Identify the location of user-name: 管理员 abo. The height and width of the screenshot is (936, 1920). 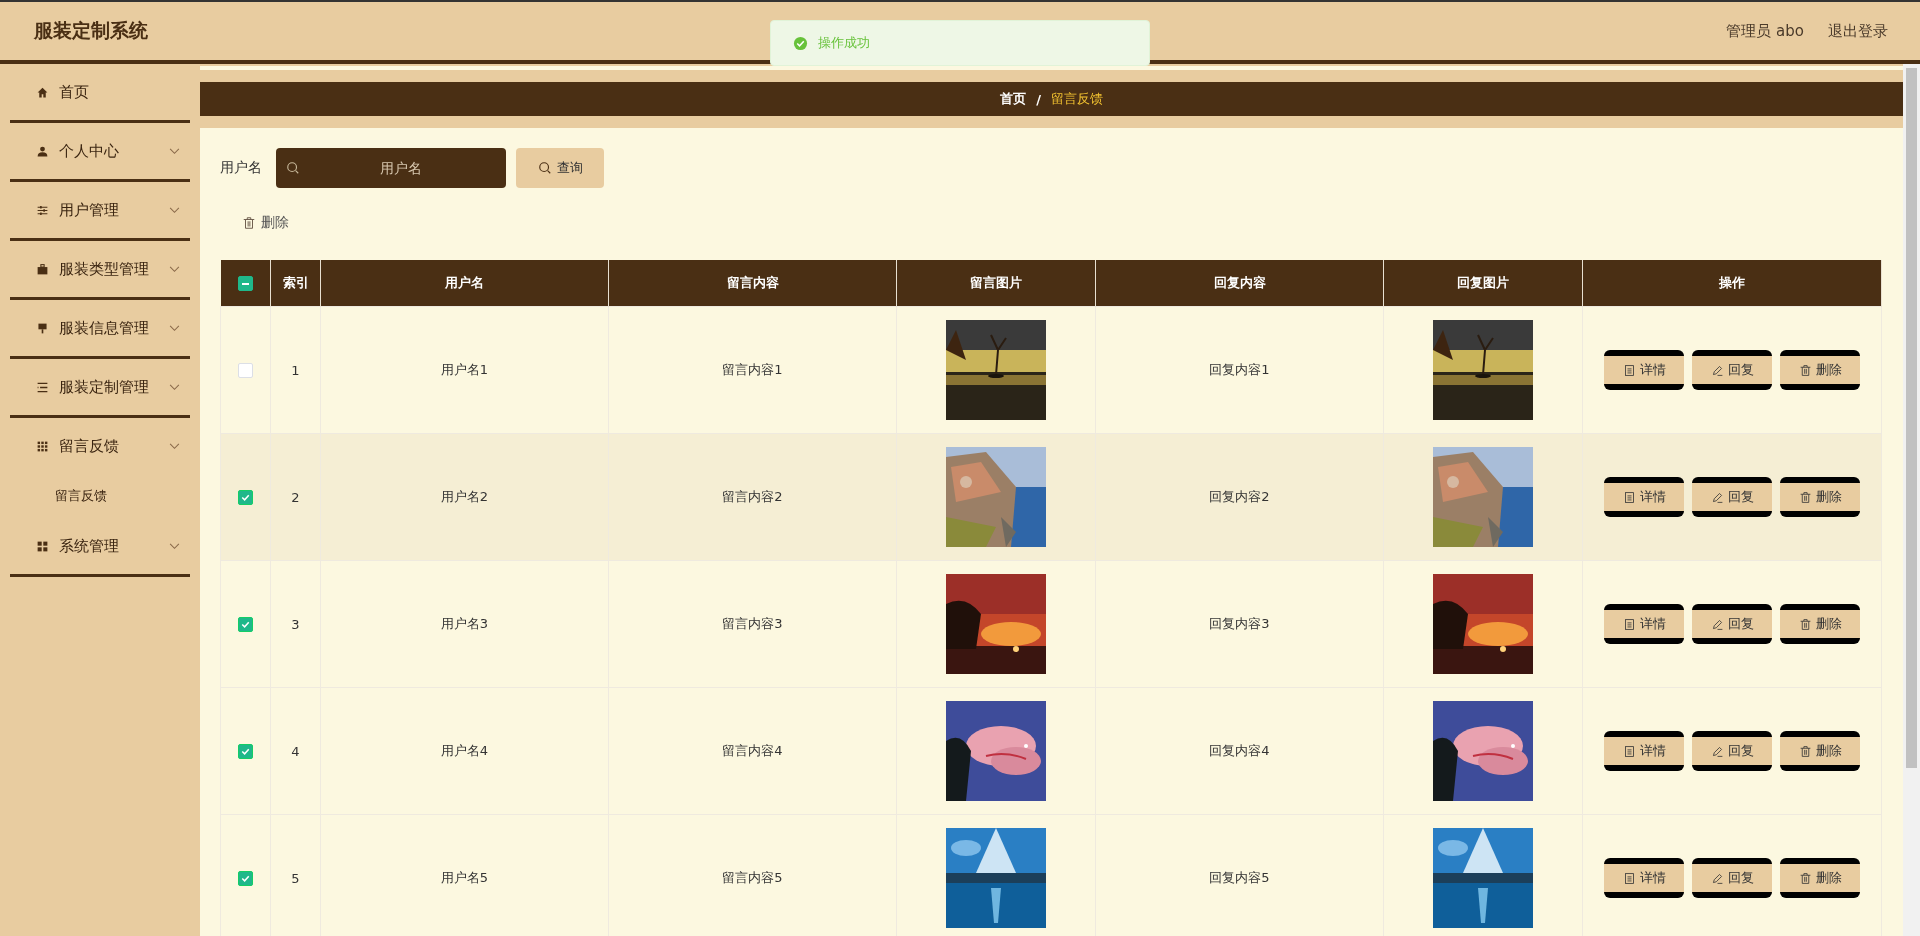
(1765, 31).